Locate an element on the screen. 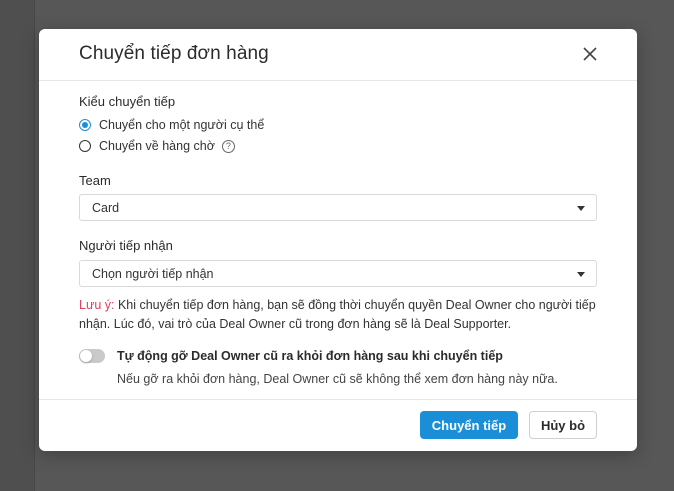 The height and width of the screenshot is (491, 674). close-icon is located at coordinates (590, 54).